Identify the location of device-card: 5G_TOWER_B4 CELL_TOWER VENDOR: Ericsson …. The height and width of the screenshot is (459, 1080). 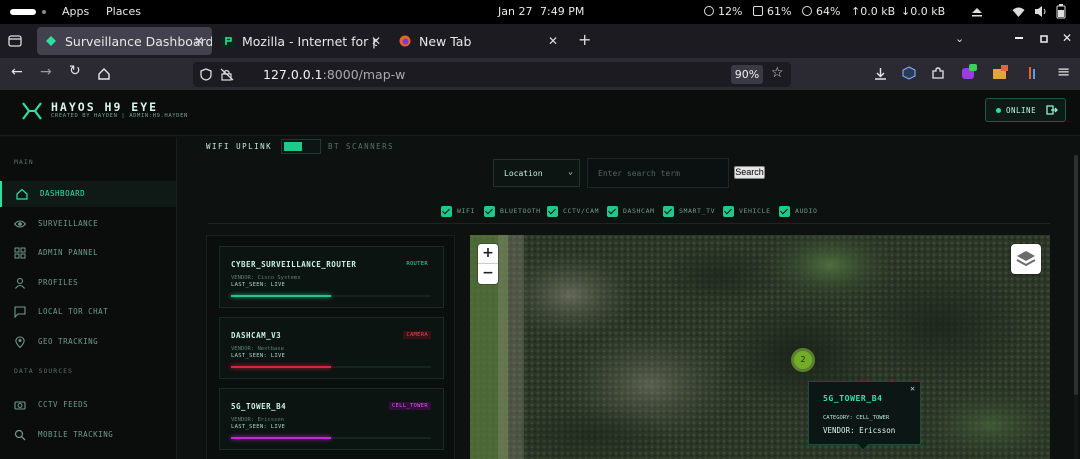
(331, 419).